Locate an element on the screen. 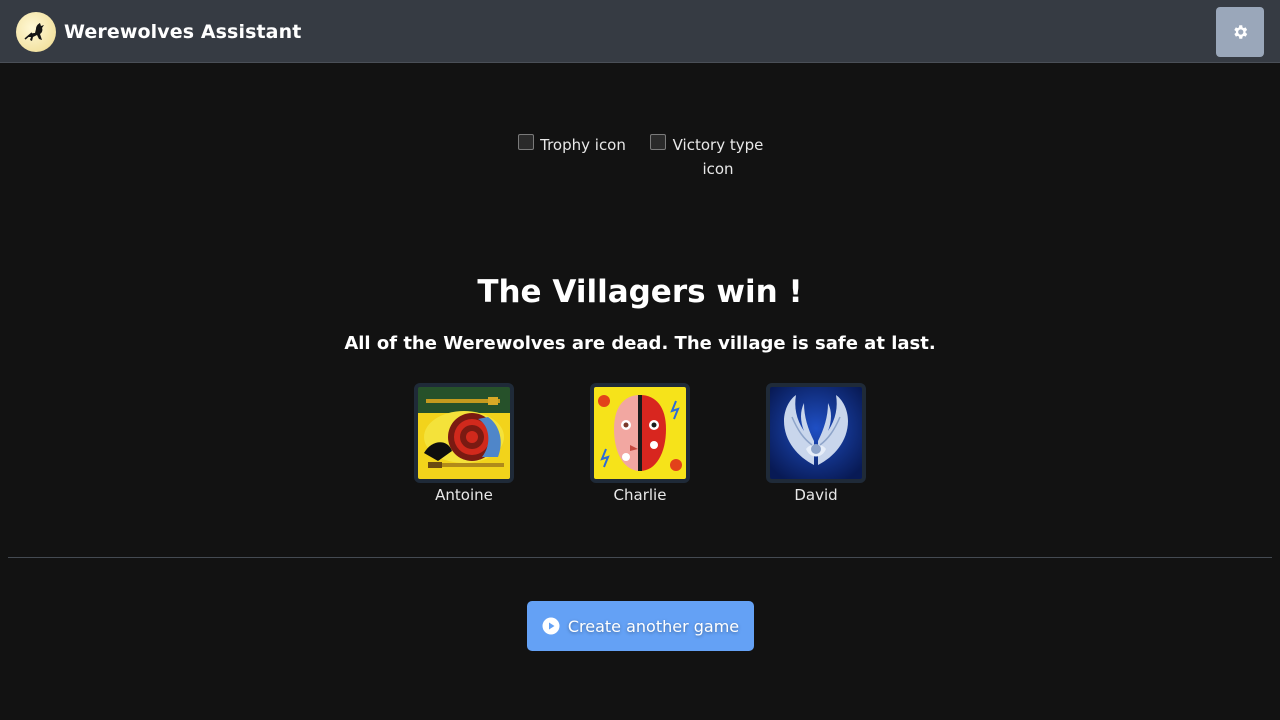 This screenshot has width=1280, height=720. section-divider is located at coordinates (640, 557).